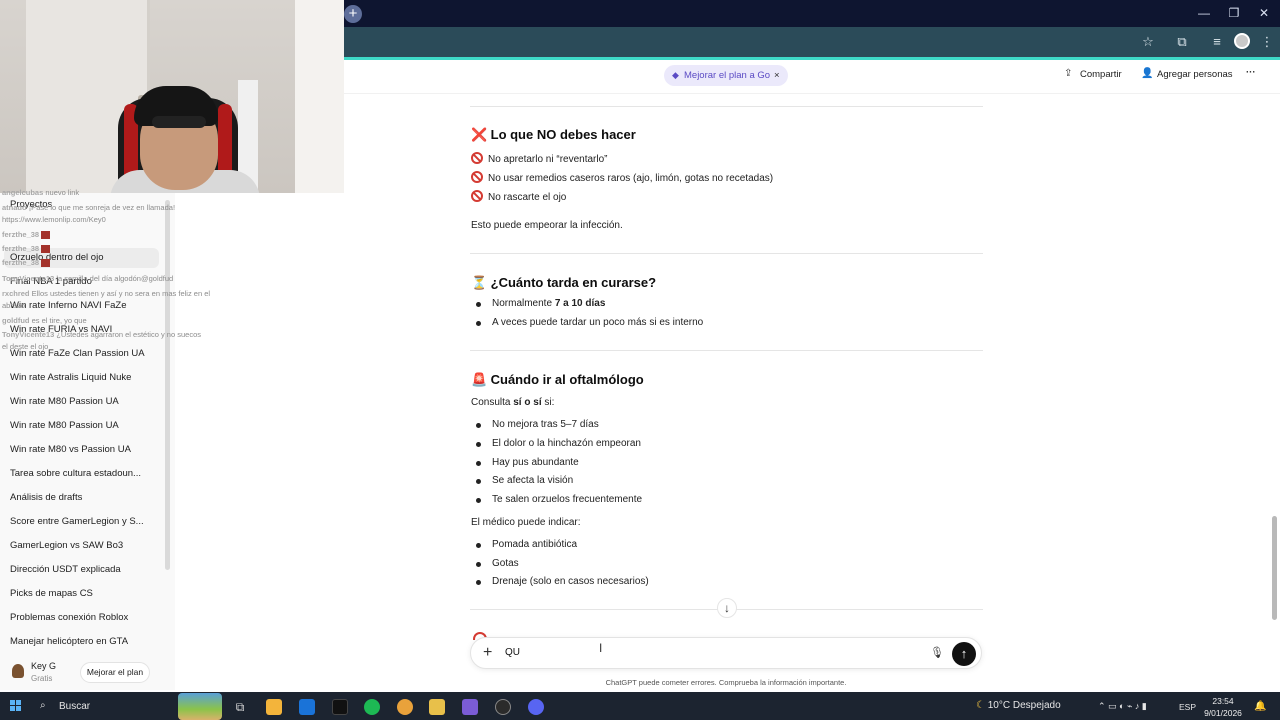 This screenshot has height=720, width=1280. I want to click on upgrade-plan-button: Mejorar el plan, so click(115, 672).